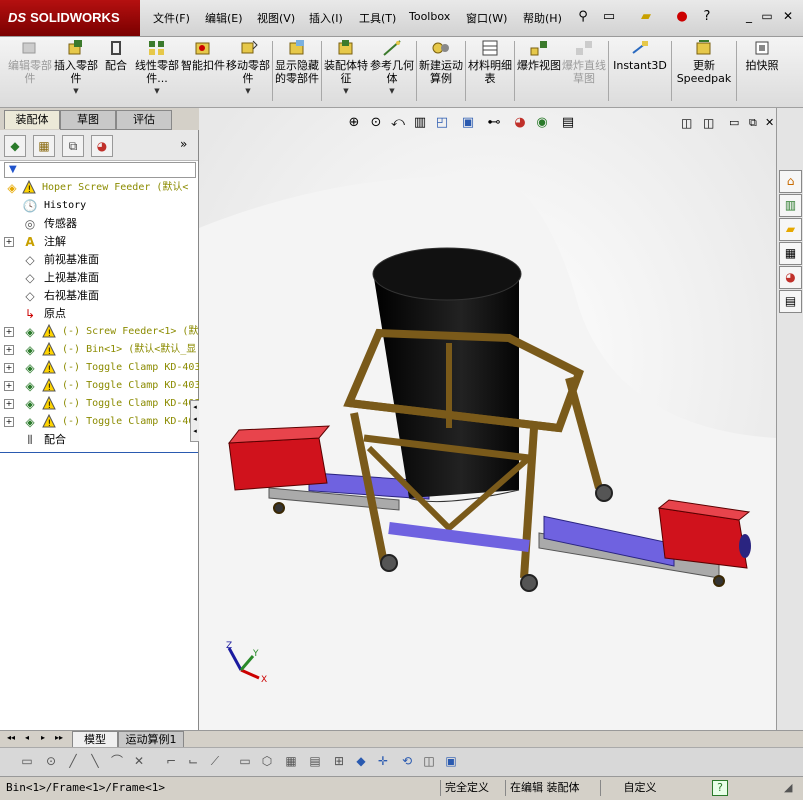 This screenshot has width=803, height=800. What do you see at coordinates (59, 738) in the screenshot?
I see `last-tab-arrow-icon: ▸▸` at bounding box center [59, 738].